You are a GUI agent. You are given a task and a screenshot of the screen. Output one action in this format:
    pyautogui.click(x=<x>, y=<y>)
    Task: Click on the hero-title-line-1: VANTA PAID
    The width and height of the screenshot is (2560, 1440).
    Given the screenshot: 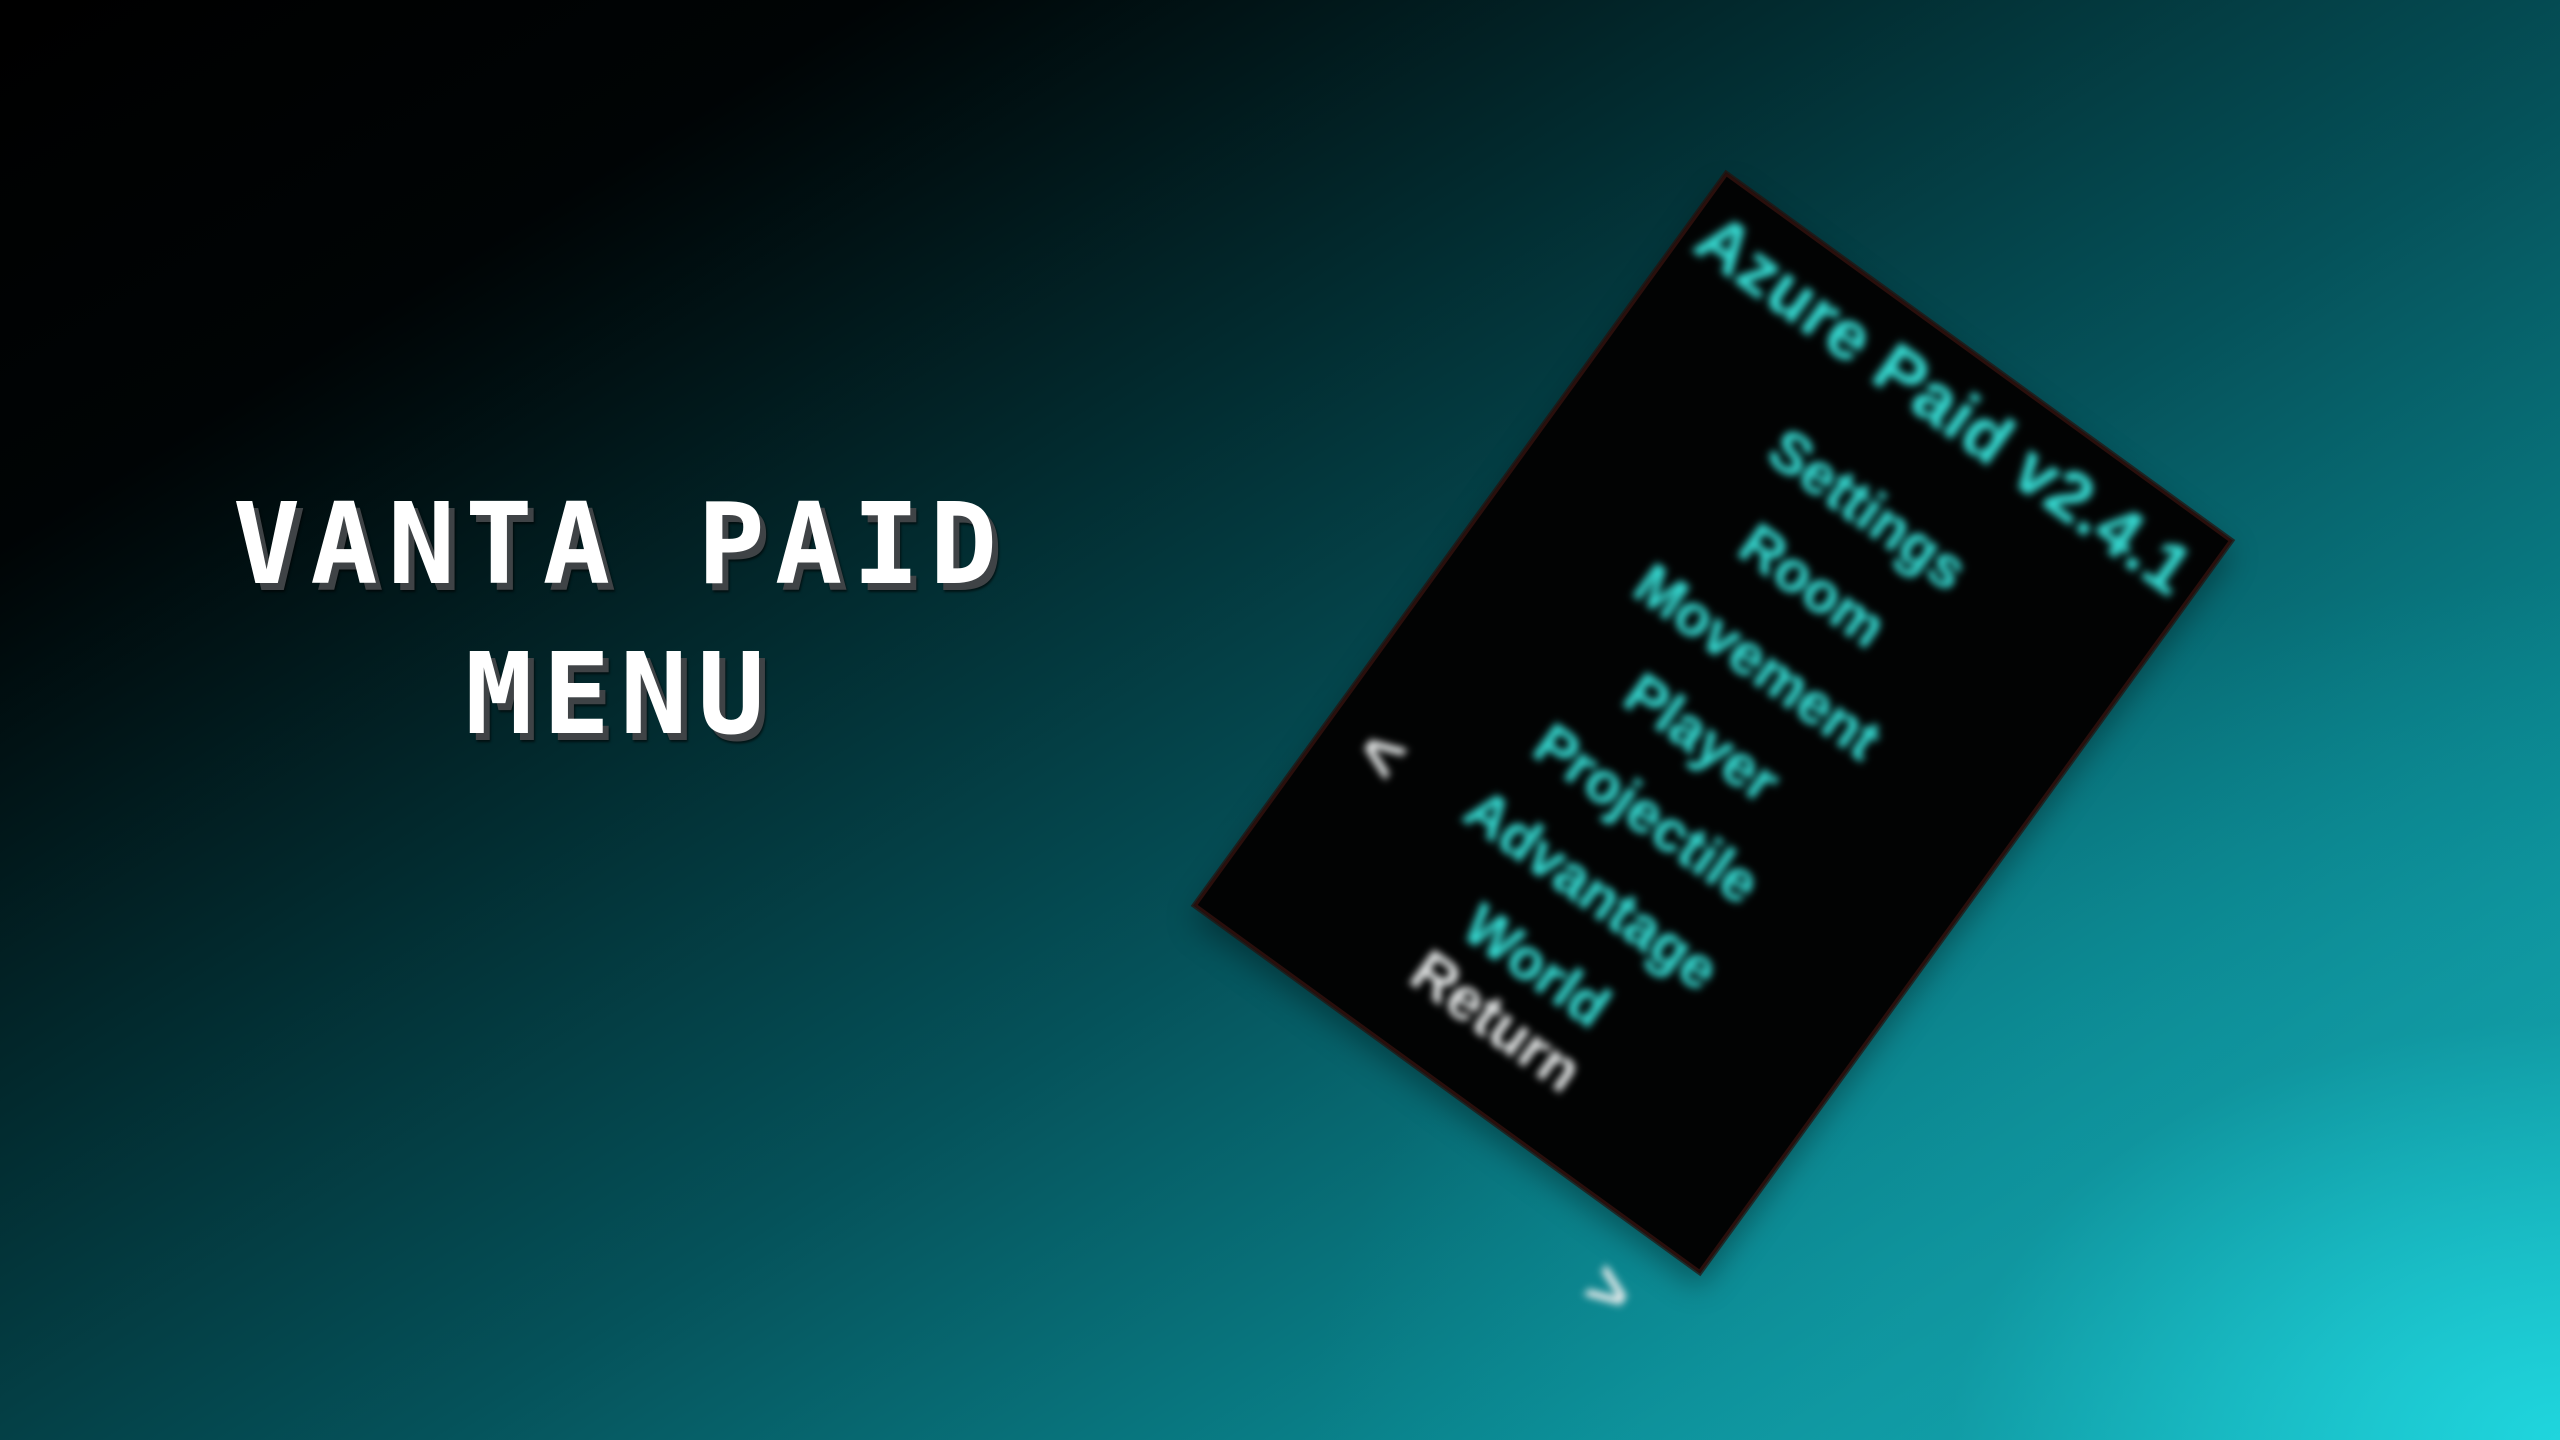 What is the action you would take?
    pyautogui.click(x=620, y=545)
    